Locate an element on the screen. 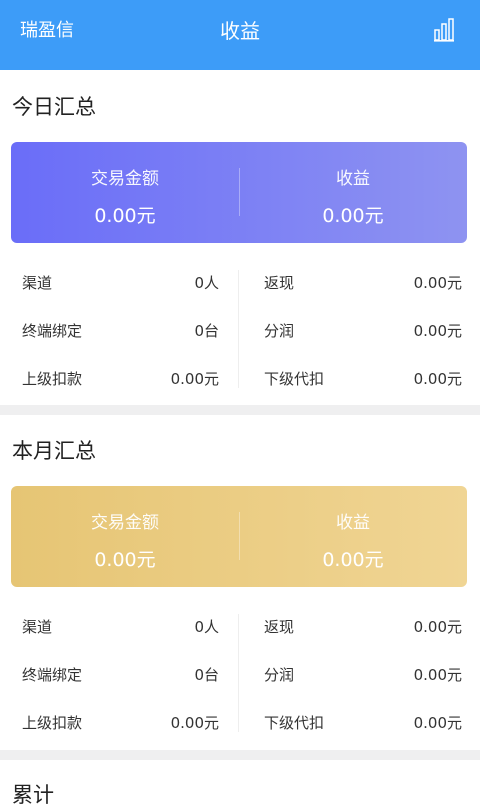  total-summary-title: 累计 is located at coordinates (33, 795).